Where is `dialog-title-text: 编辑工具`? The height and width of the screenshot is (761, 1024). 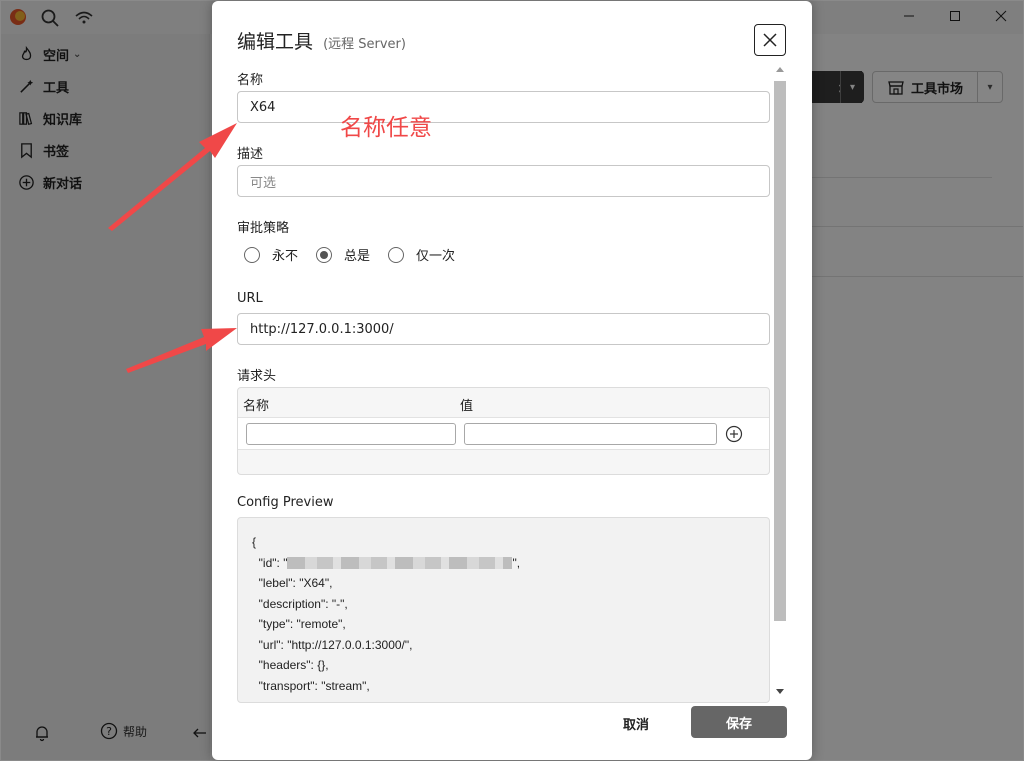
dialog-title-text: 编辑工具 is located at coordinates (275, 42).